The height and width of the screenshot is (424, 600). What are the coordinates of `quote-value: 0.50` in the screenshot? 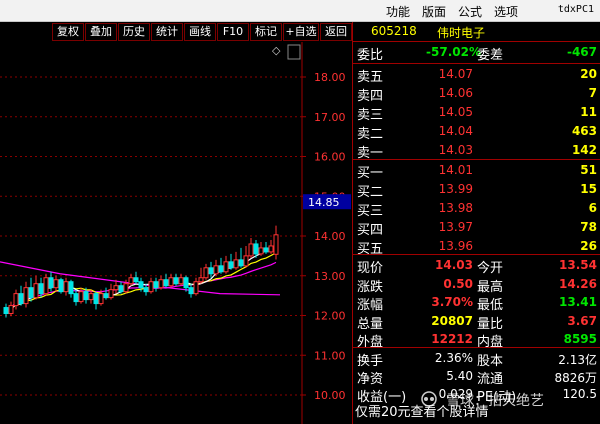 It's located at (458, 283).